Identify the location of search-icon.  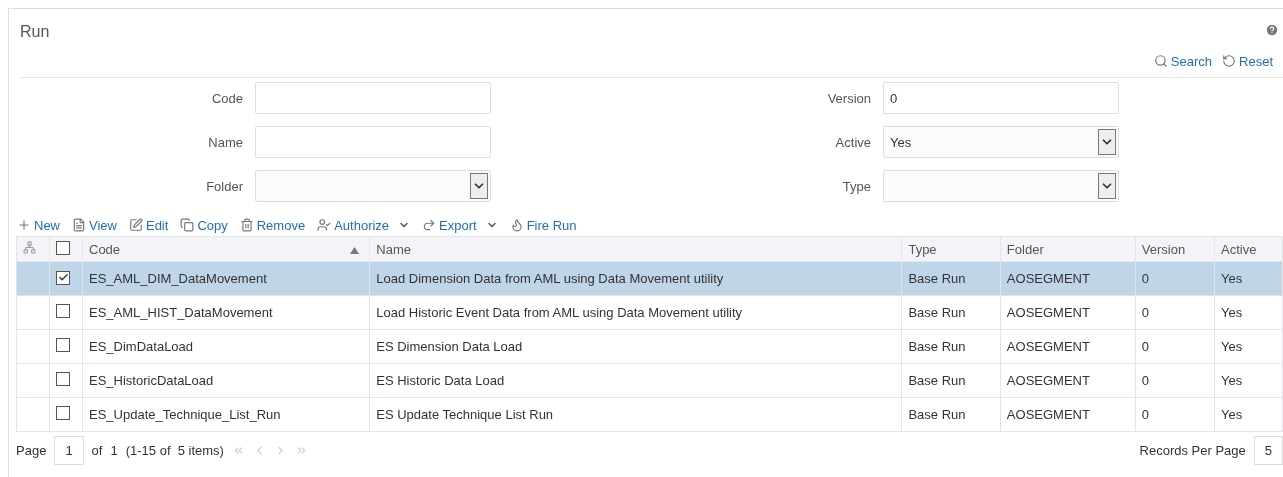
(1160, 61).